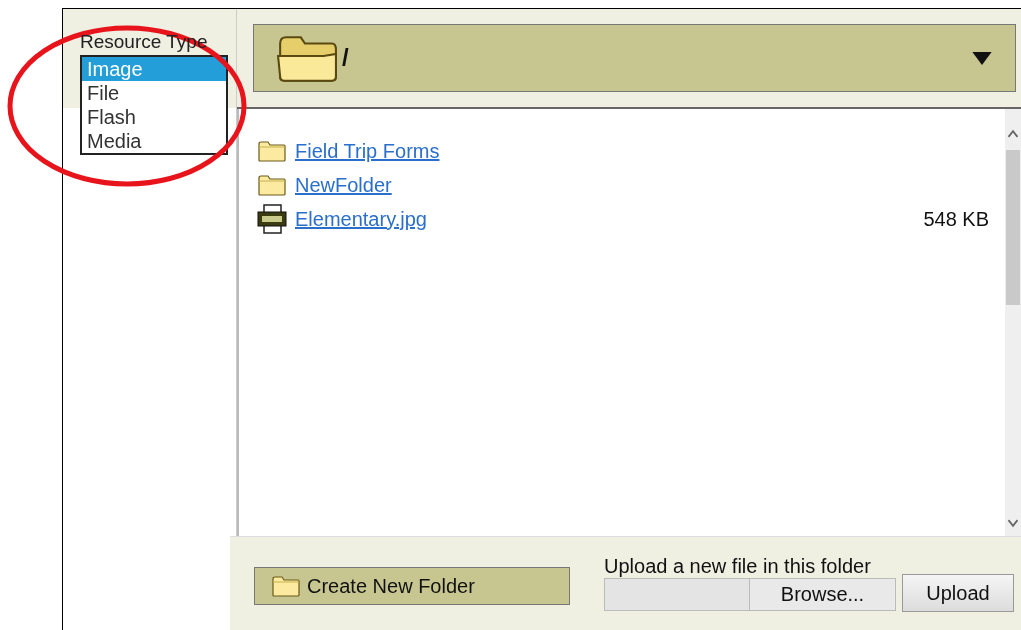 This screenshot has width=1021, height=630. I want to click on list-option: Media, so click(154, 141).